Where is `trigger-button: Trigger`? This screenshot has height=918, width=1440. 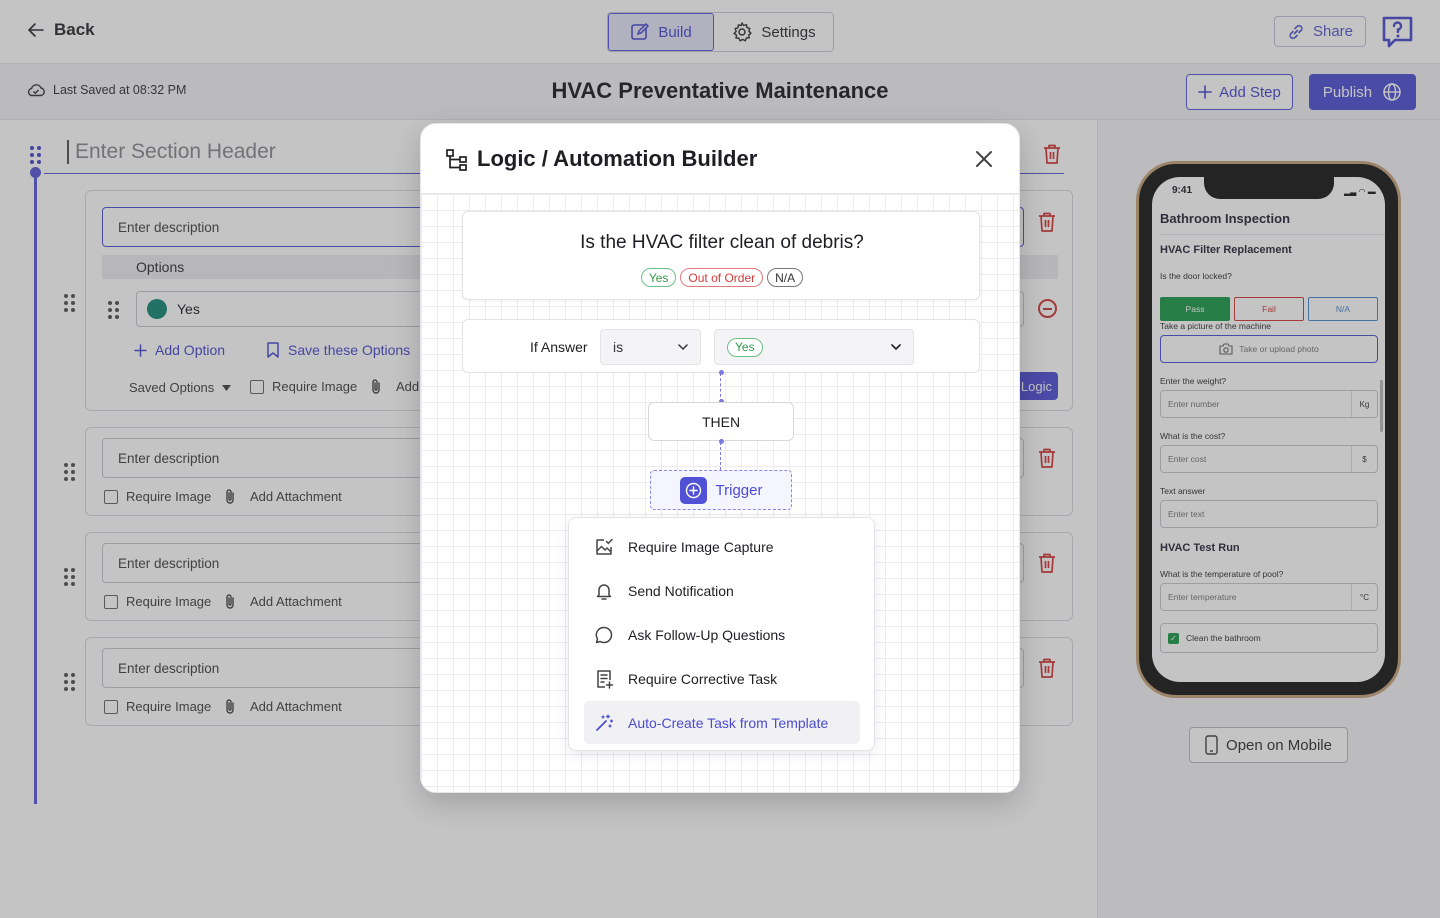 trigger-button: Trigger is located at coordinates (721, 490).